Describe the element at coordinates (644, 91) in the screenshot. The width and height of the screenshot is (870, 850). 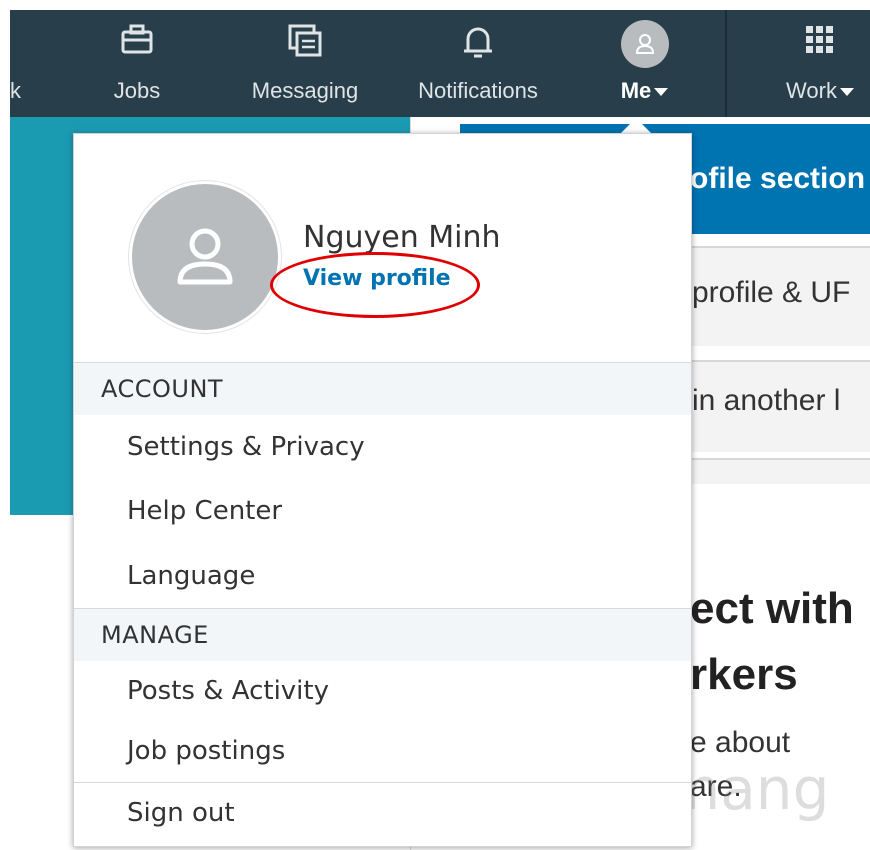
I see `nav-label-me: Me` at that location.